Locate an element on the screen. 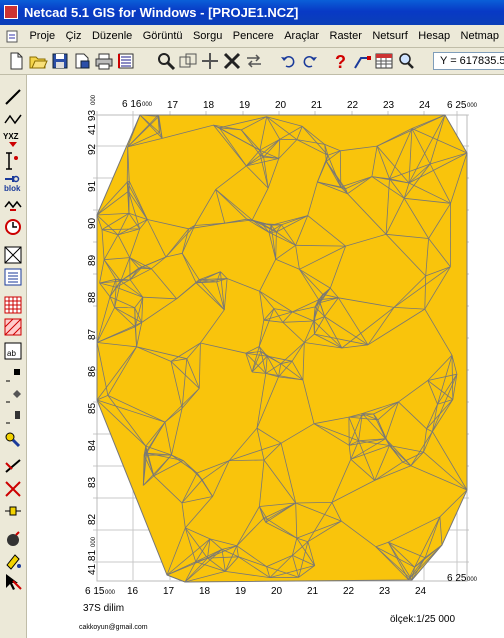 The image size is (504, 638). fill-paint-icon is located at coordinates (13, 561).